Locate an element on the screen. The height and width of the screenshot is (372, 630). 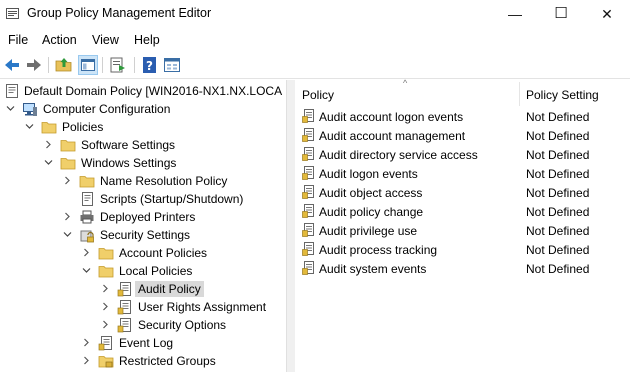
show-hide-tree-icon is located at coordinates (88, 65).